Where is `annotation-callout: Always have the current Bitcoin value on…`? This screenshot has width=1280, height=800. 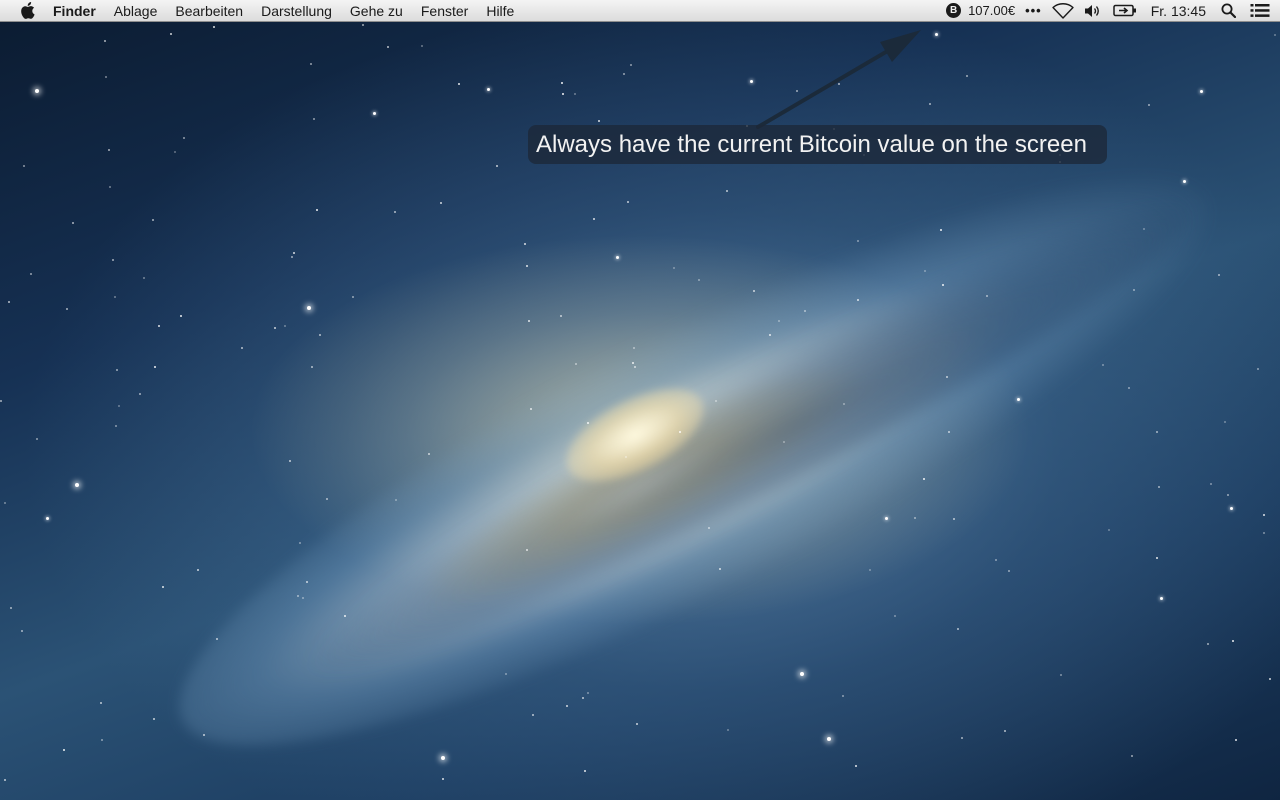
annotation-callout: Always have the current Bitcoin value on… is located at coordinates (817, 144).